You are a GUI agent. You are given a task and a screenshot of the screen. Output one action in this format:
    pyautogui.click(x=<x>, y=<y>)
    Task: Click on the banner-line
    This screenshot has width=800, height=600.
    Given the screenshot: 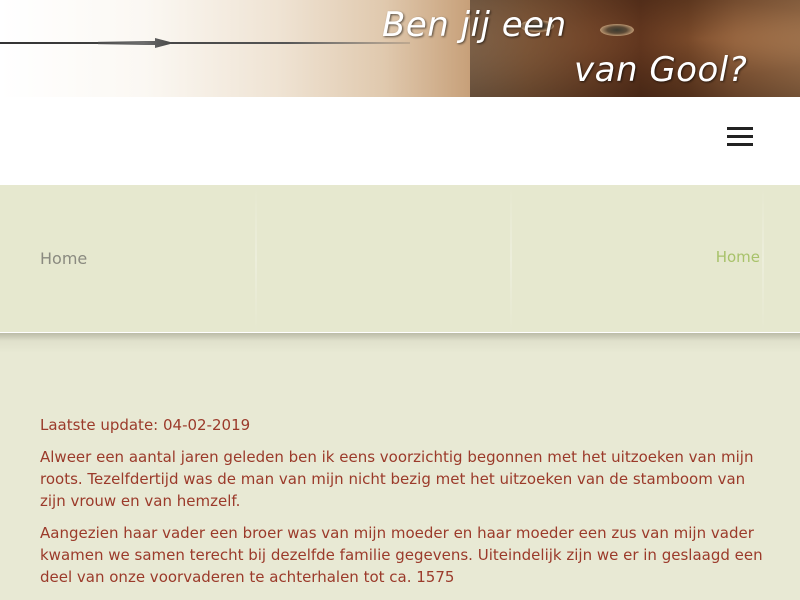 What is the action you would take?
    pyautogui.click(x=205, y=43)
    